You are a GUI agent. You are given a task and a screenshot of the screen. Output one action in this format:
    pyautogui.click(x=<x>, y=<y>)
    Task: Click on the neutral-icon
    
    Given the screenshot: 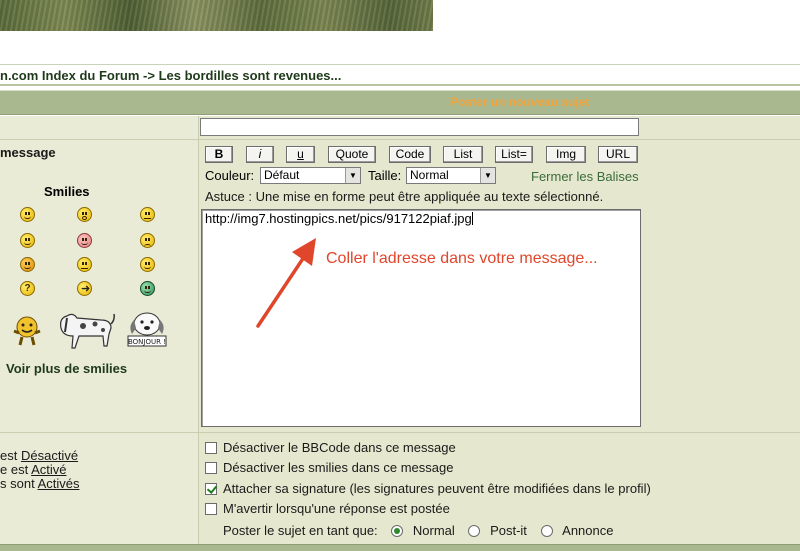 What is the action you would take?
    pyautogui.click(x=147, y=214)
    